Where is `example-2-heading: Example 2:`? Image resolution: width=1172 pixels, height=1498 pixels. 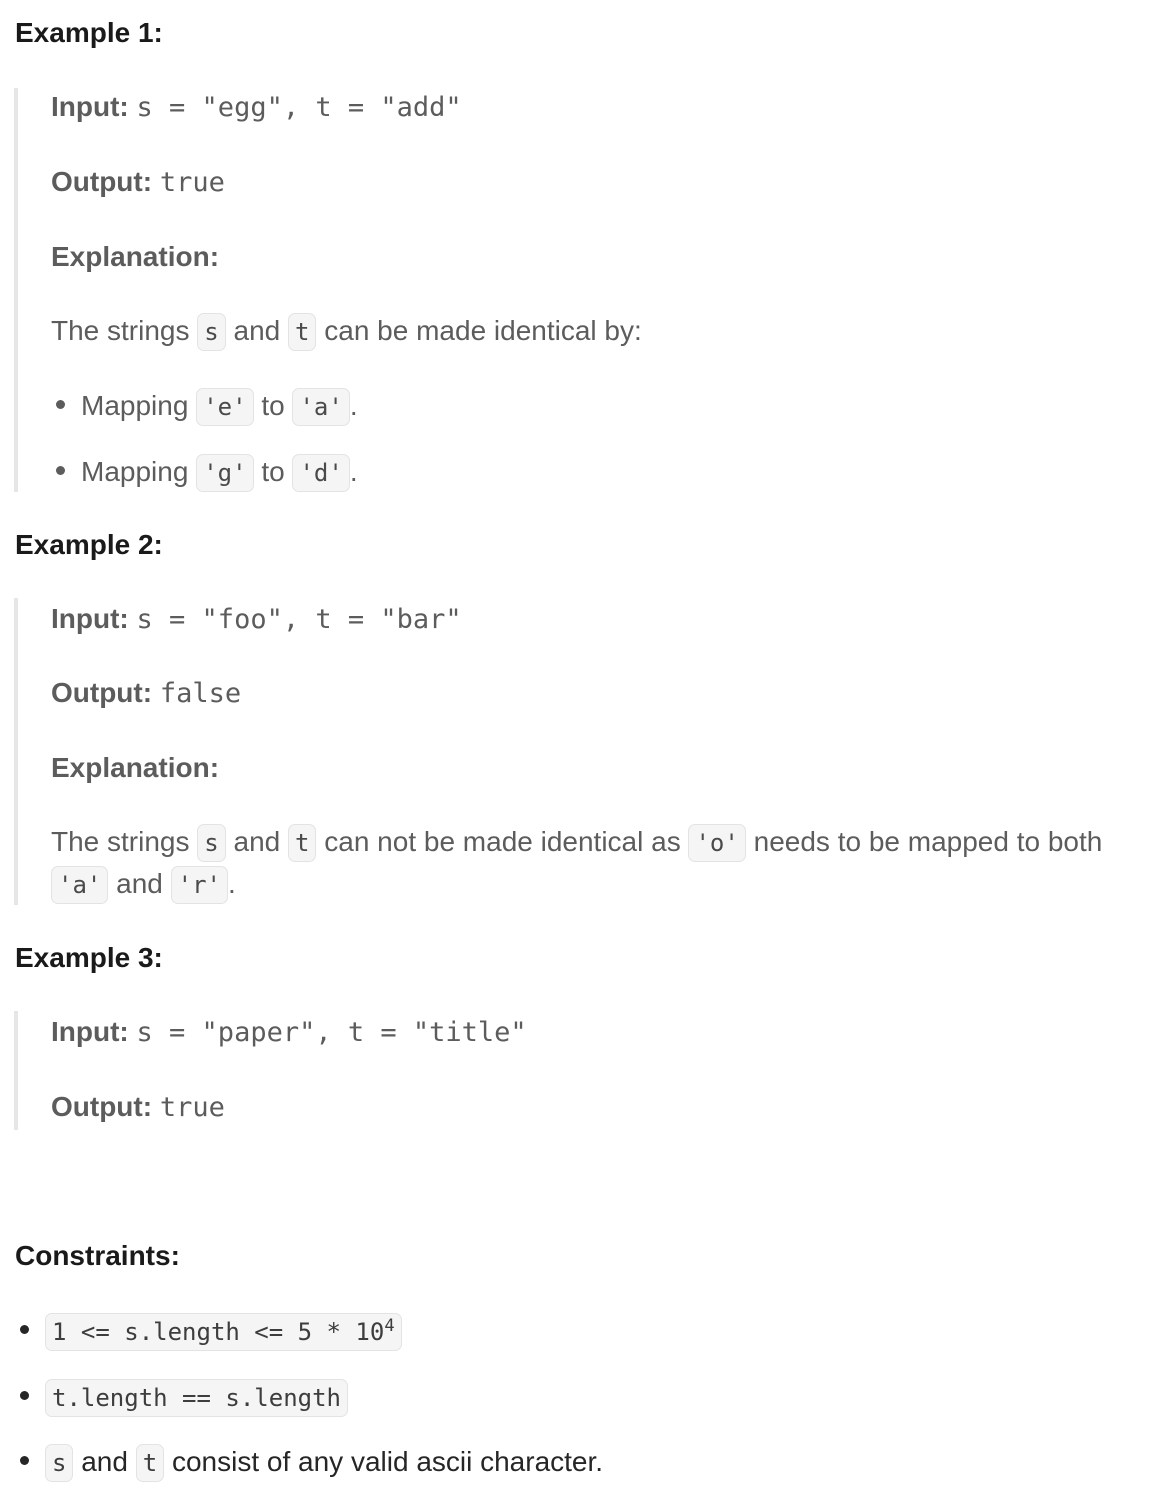 example-2-heading: Example 2: is located at coordinates (89, 544).